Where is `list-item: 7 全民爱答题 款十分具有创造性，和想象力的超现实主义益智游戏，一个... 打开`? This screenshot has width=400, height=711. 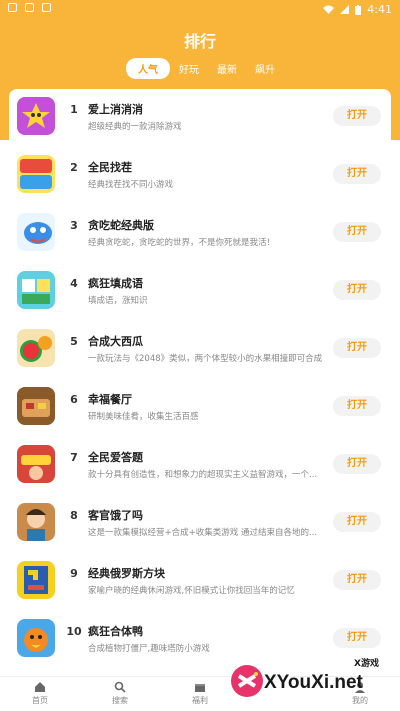
list-item: 7 全民爱答题 款十分具有创造性，和想象力的超现实主义益智游戏，一个... 打开 is located at coordinates (200, 466).